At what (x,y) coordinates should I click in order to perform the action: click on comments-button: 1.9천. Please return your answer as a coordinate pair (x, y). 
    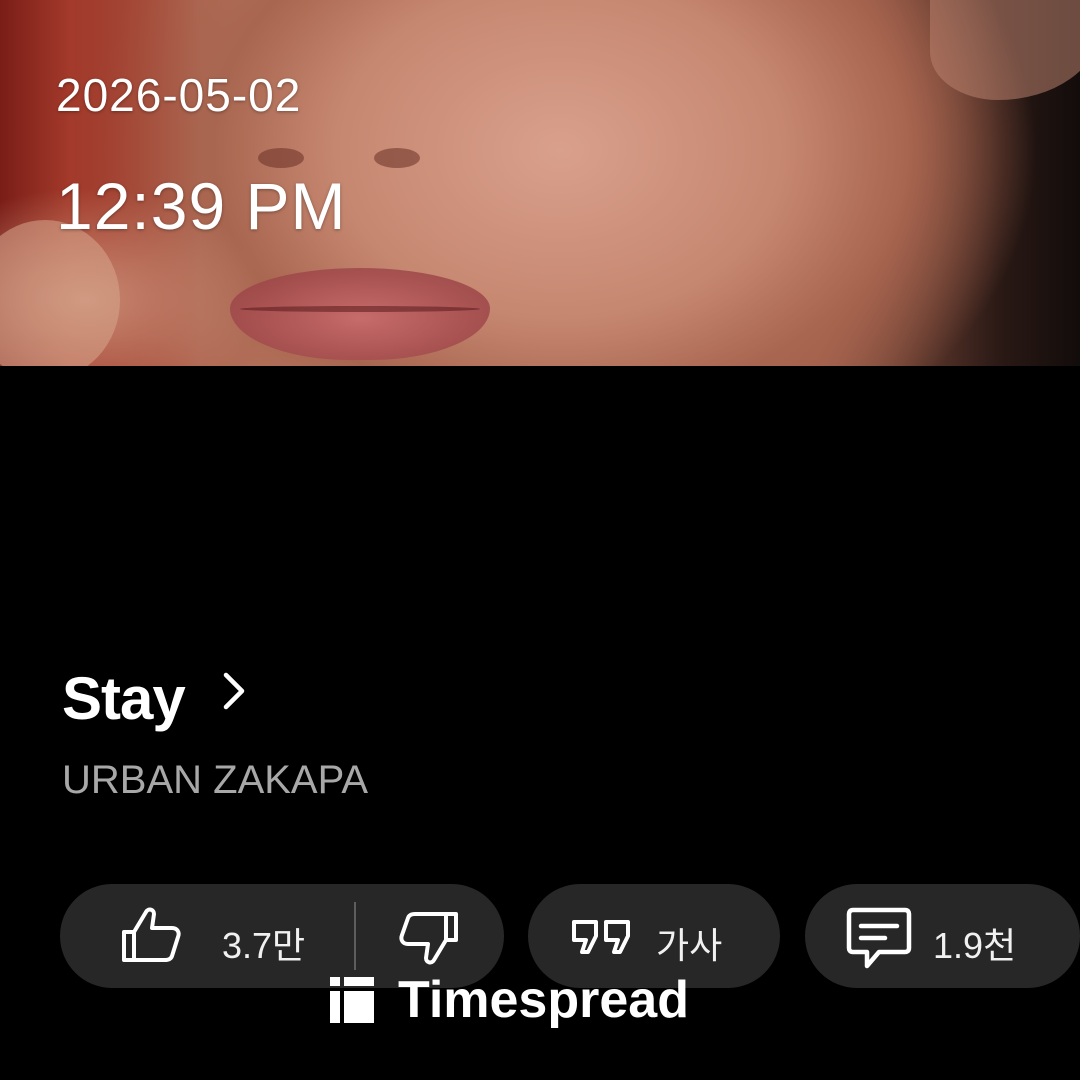
    Looking at the image, I should click on (942, 936).